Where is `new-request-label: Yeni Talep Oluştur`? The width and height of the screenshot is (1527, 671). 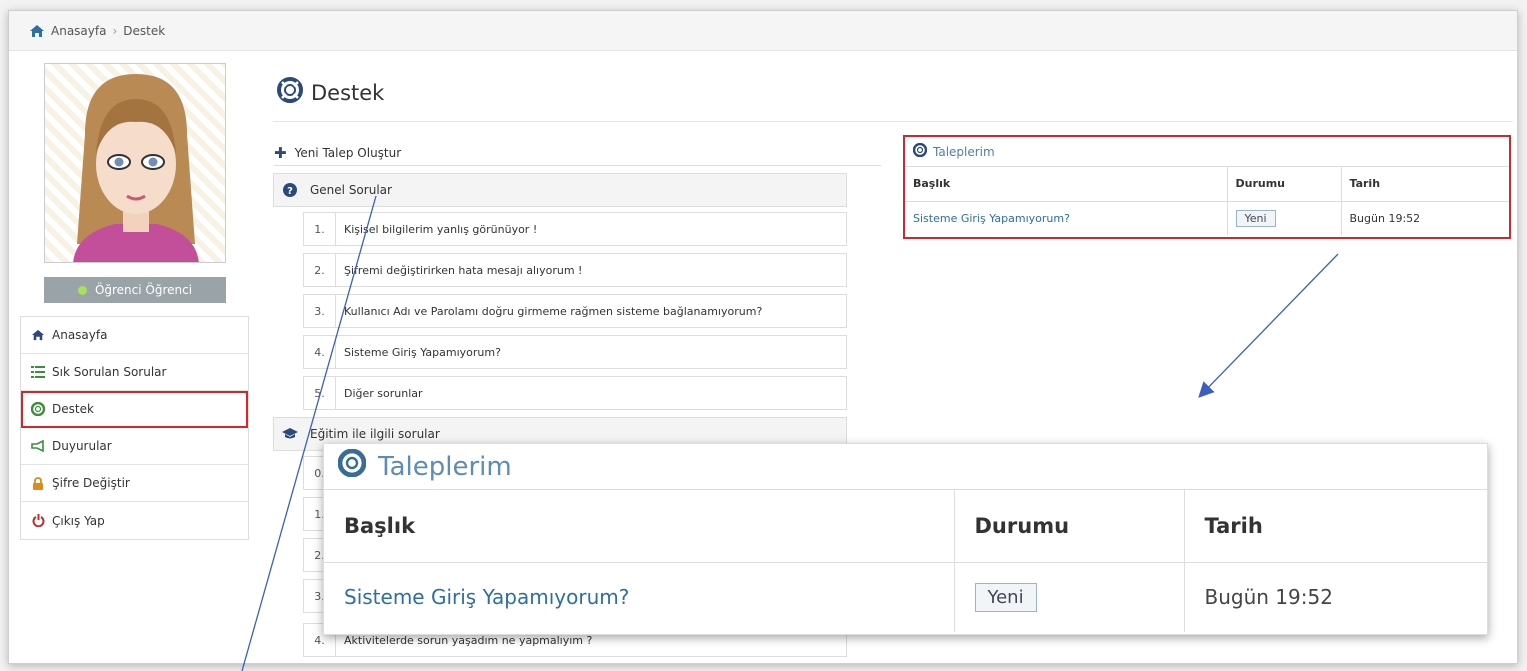 new-request-label: Yeni Talep Oluştur is located at coordinates (348, 153).